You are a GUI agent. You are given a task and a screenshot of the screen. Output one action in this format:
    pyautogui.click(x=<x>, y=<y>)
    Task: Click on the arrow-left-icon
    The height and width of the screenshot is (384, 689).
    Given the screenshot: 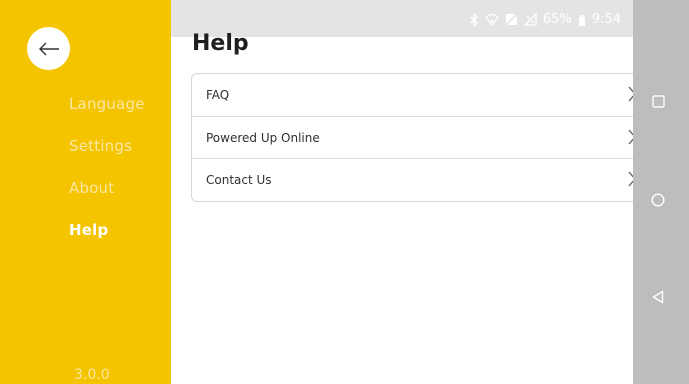 What is the action you would take?
    pyautogui.click(x=48, y=48)
    